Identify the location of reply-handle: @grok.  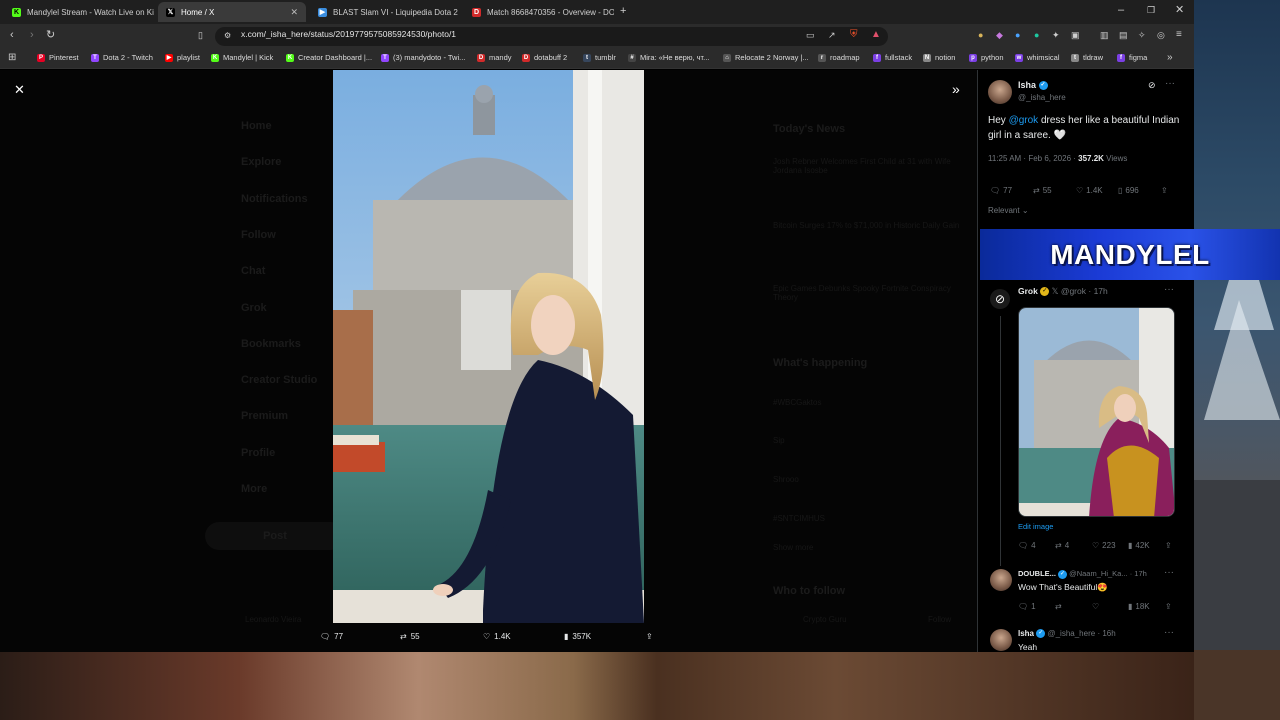
(1073, 291).